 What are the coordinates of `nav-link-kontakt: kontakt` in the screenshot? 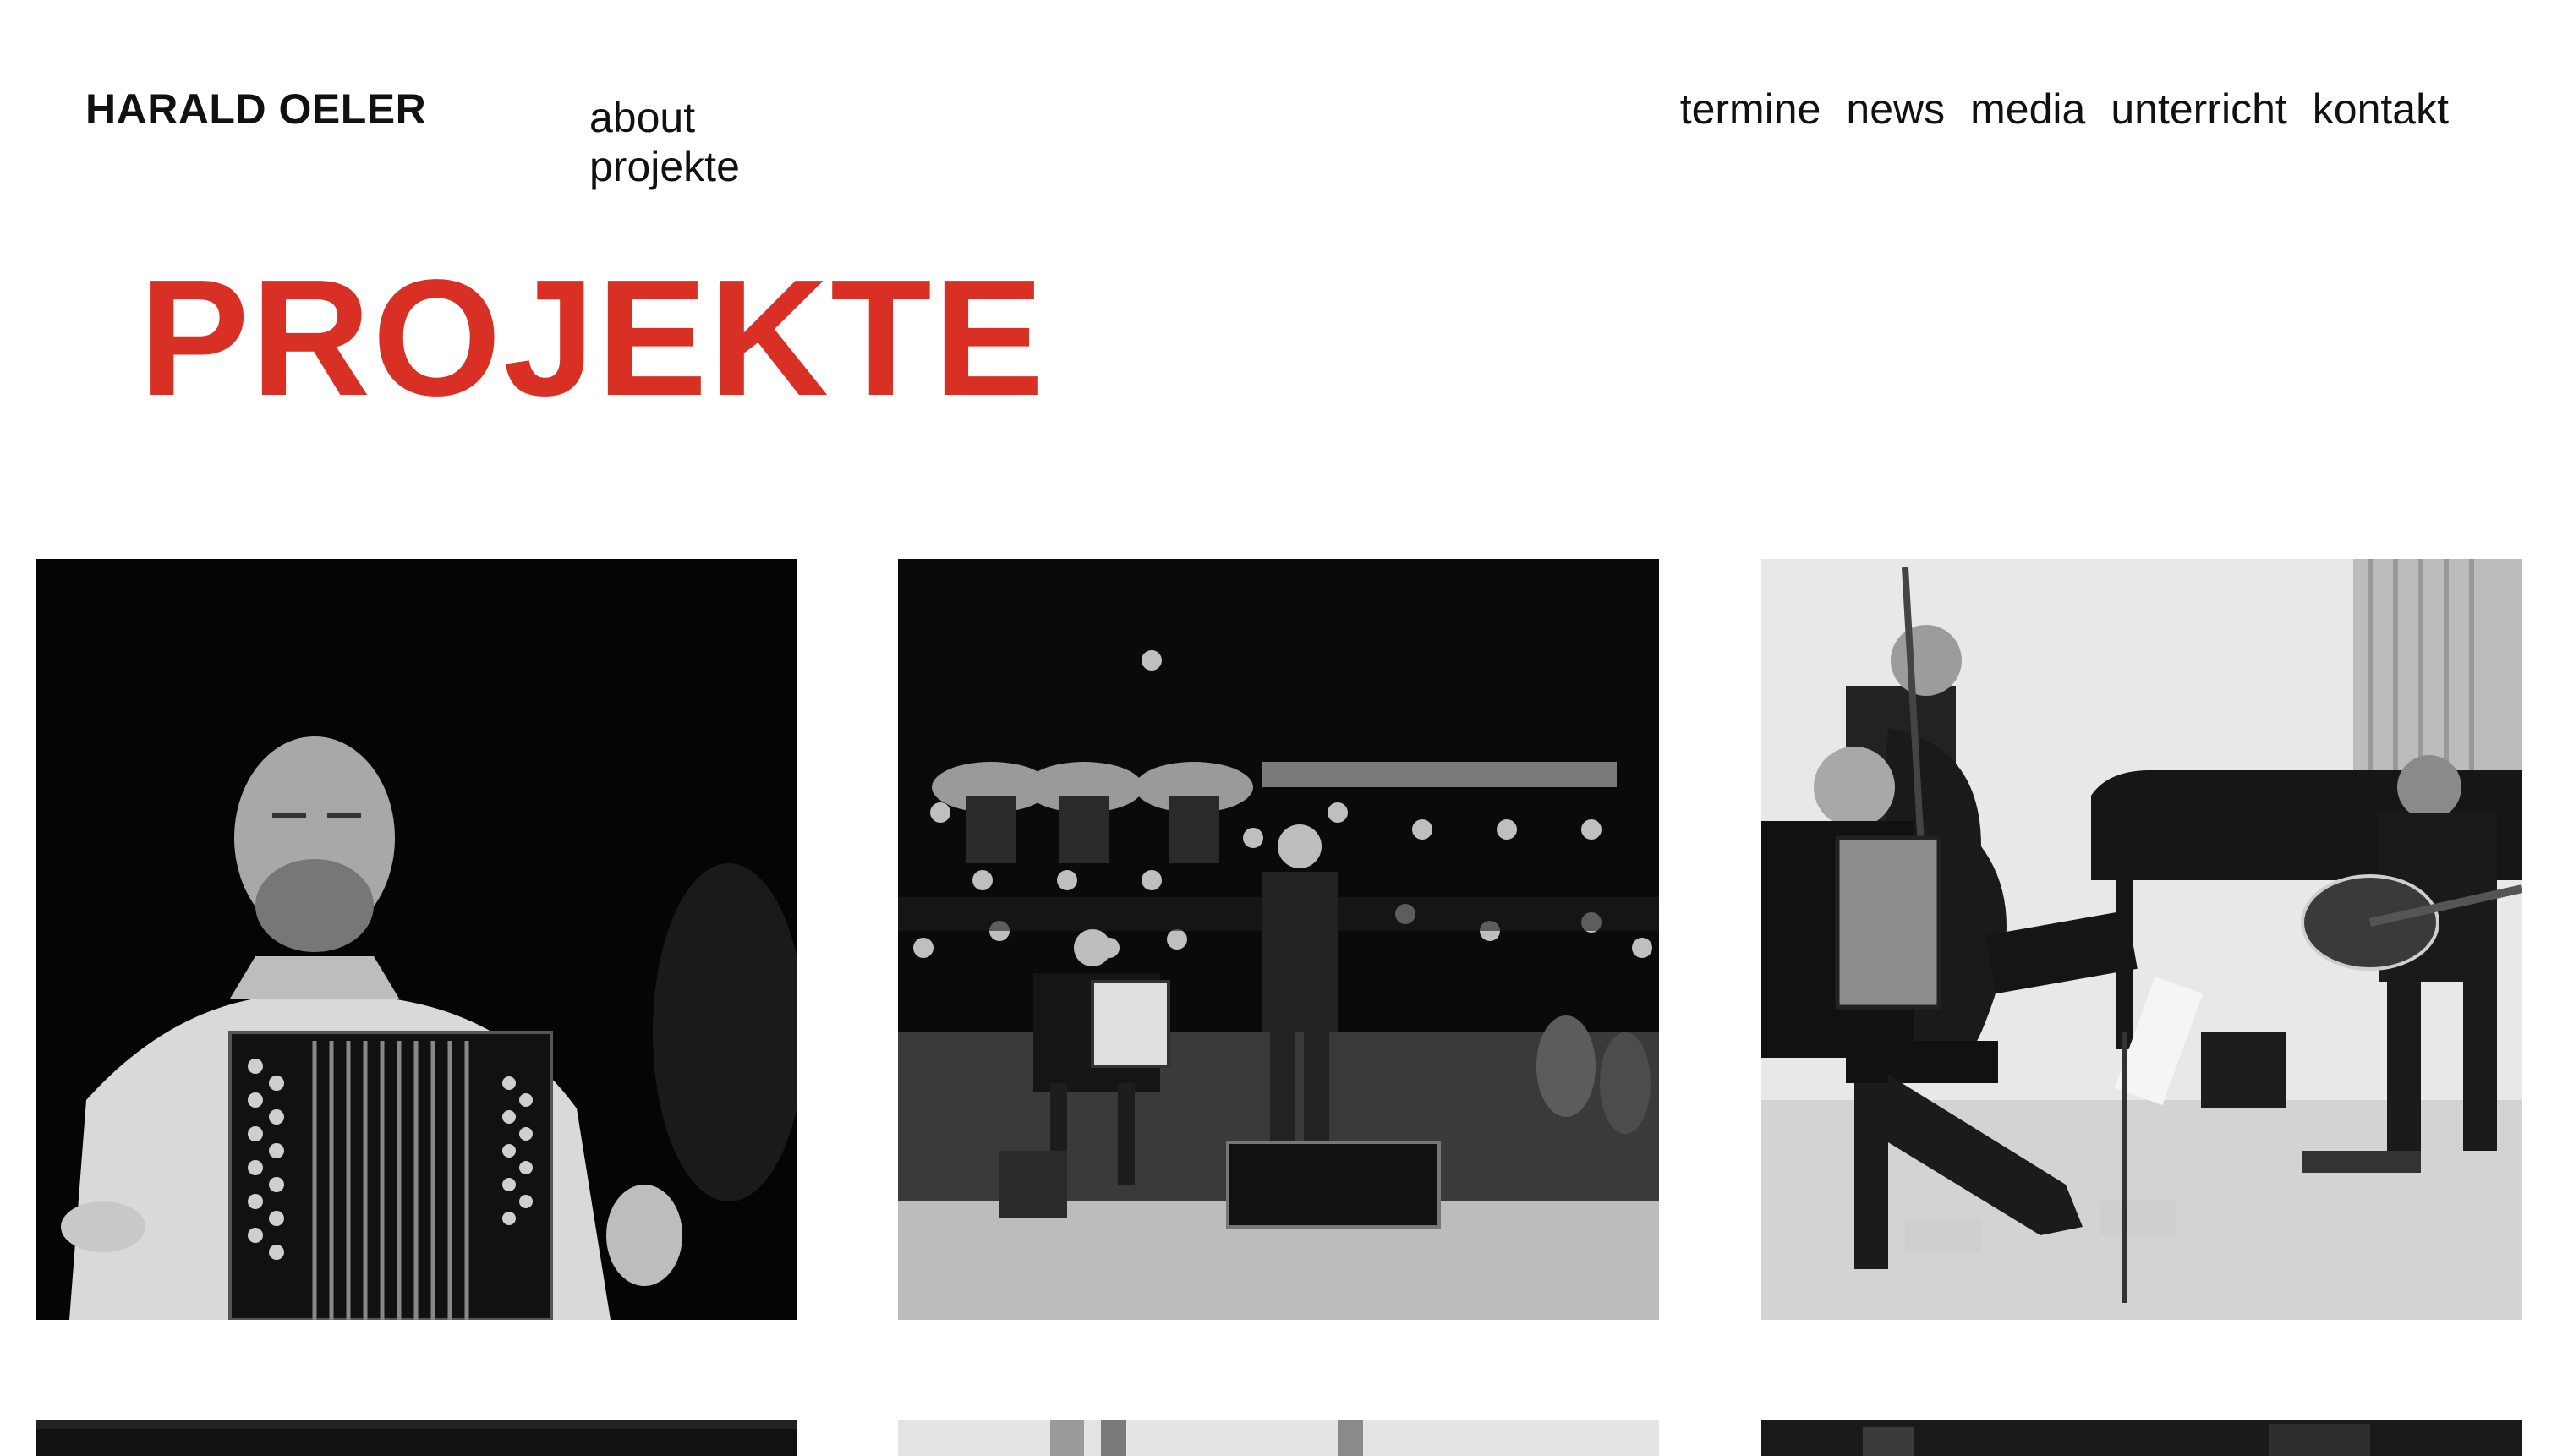 It's located at (2381, 110).